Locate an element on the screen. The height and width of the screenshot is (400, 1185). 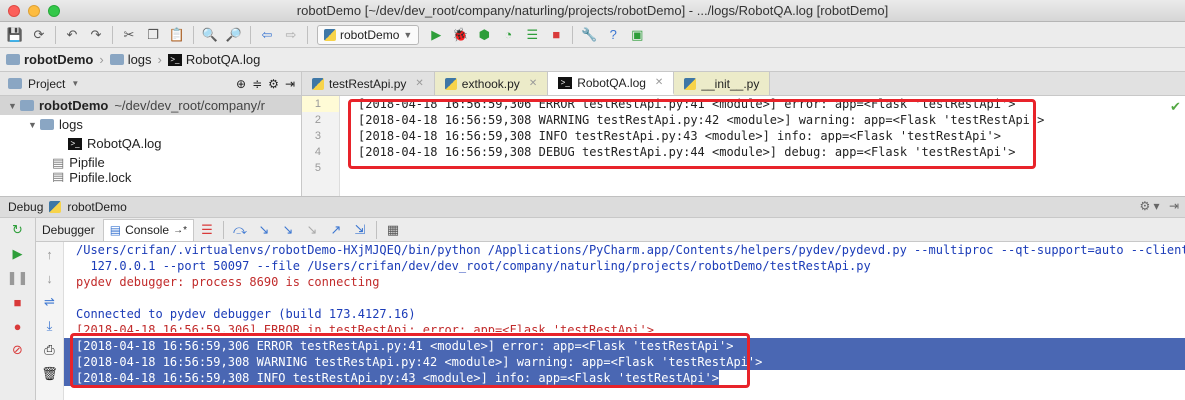
rerun-icon: ↻ is located at coordinates (17, 230).